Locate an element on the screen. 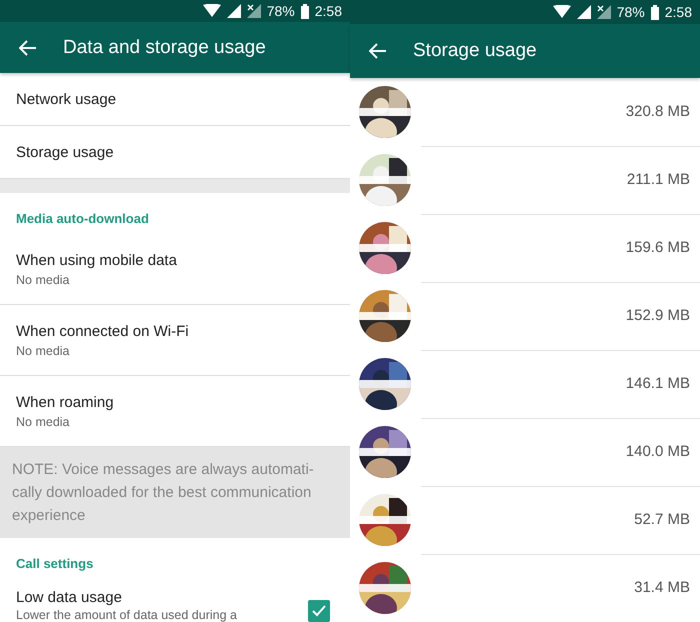 Image resolution: width=700 pixels, height=622 pixels. storage-size: 152.9 MB is located at coordinates (658, 315).